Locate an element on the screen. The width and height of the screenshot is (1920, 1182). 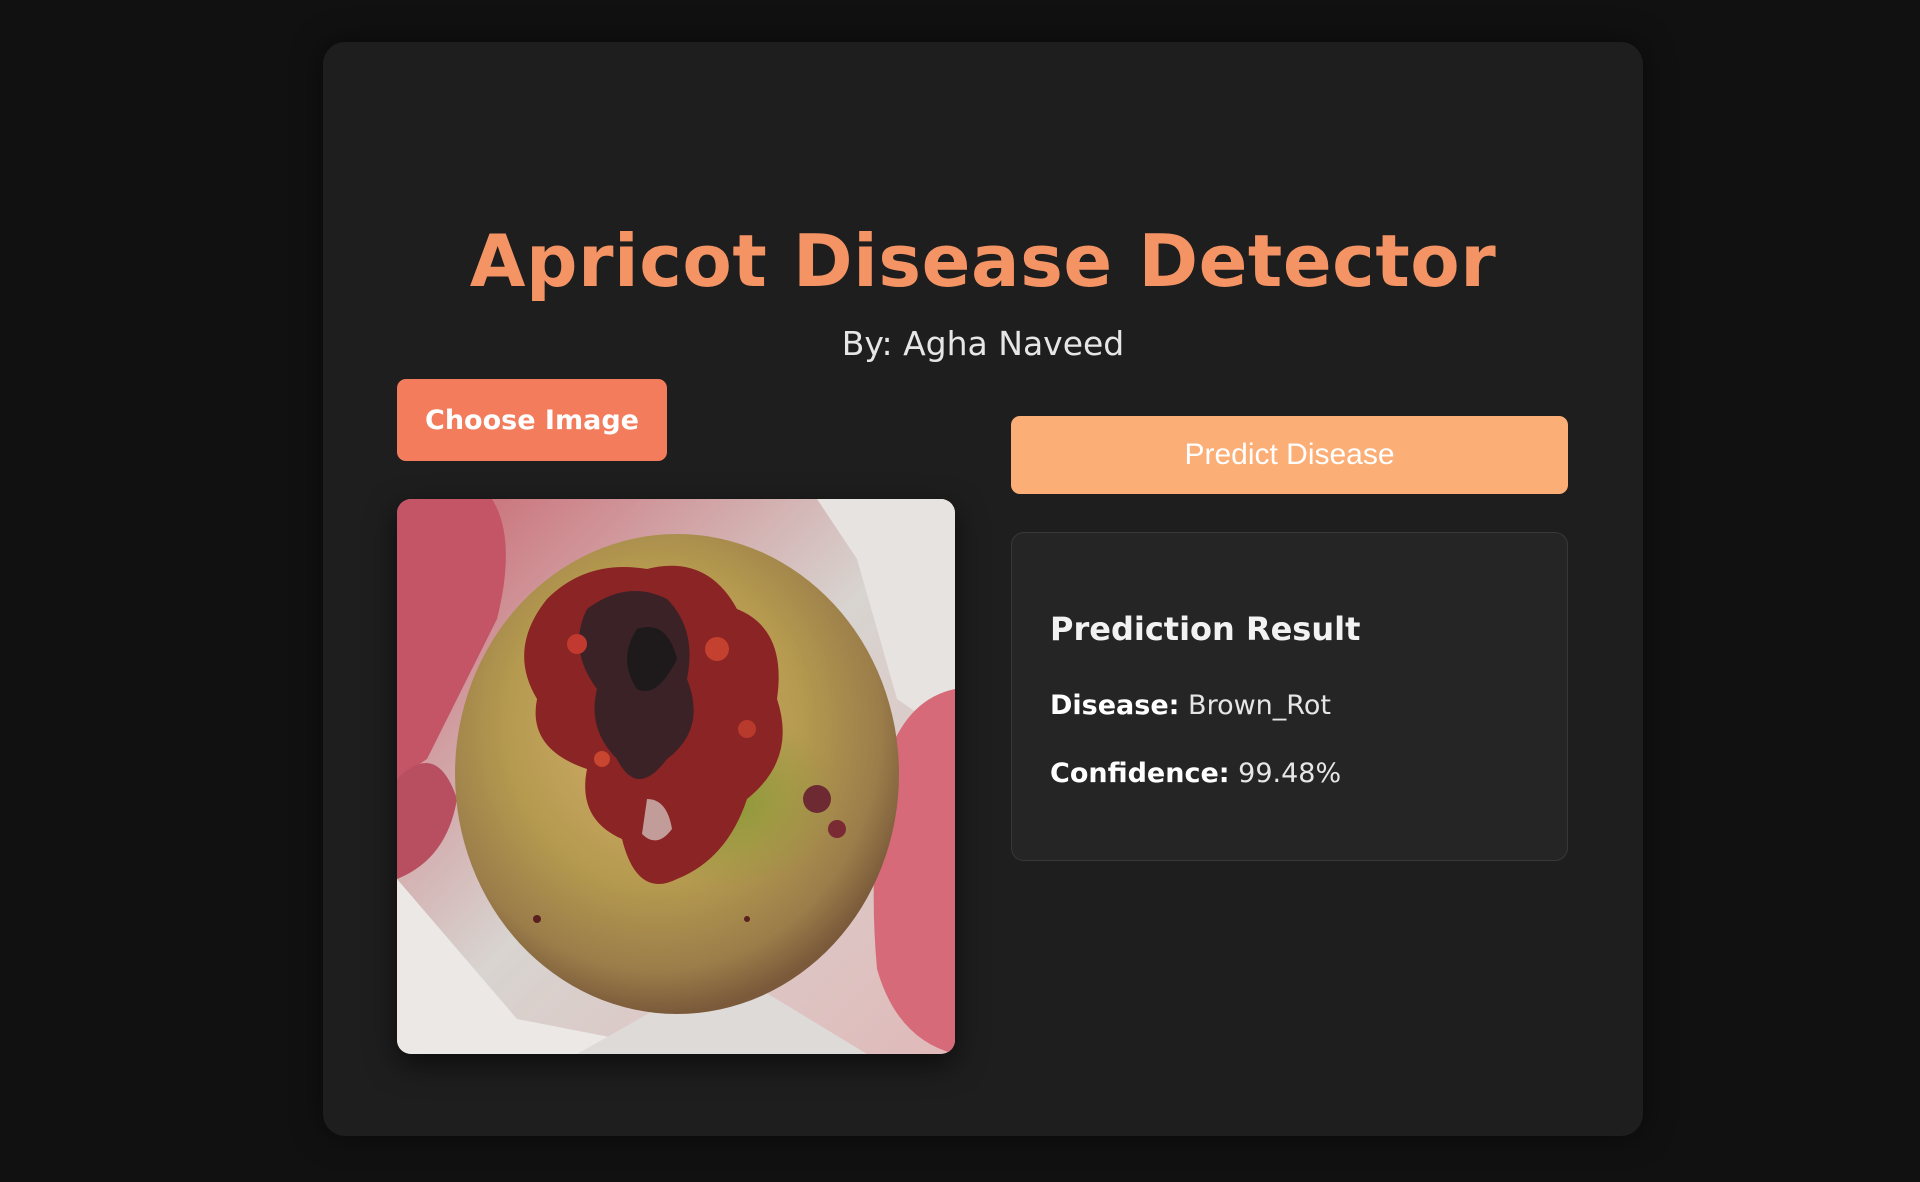
confidence-label: Confidence: is located at coordinates (1140, 773).